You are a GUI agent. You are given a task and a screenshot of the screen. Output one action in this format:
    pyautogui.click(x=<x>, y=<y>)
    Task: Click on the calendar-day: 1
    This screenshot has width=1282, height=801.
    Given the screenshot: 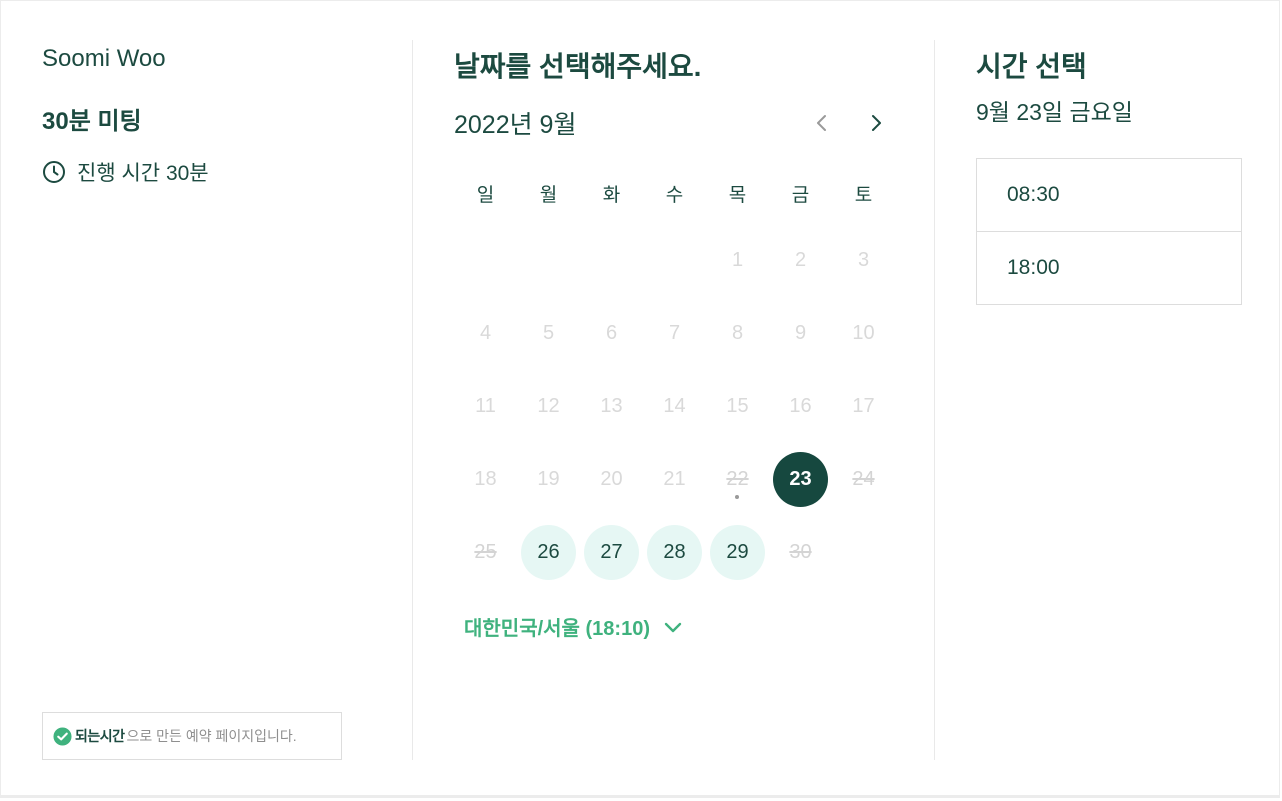 What is the action you would take?
    pyautogui.click(x=737, y=260)
    